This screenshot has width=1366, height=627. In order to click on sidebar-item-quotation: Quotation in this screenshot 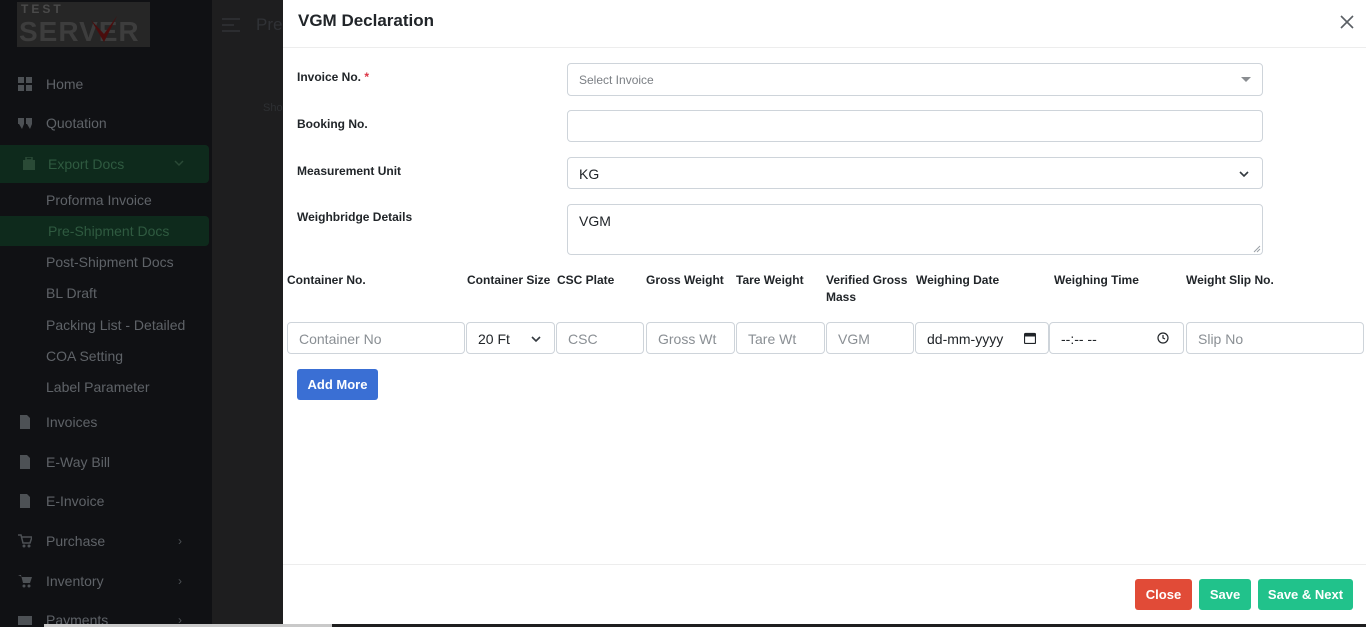, I will do `click(106, 123)`.